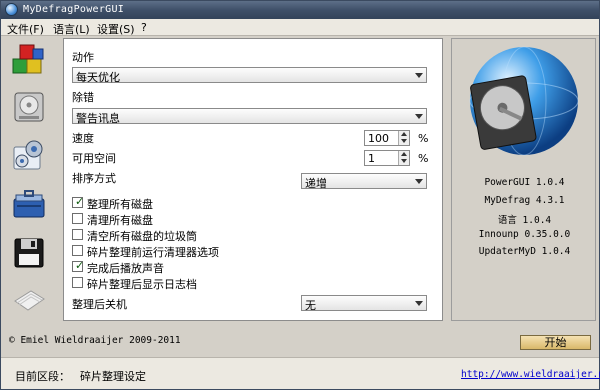 The height and width of the screenshot is (390, 600). What do you see at coordinates (36, 179) in the screenshot?
I see `sidebar` at bounding box center [36, 179].